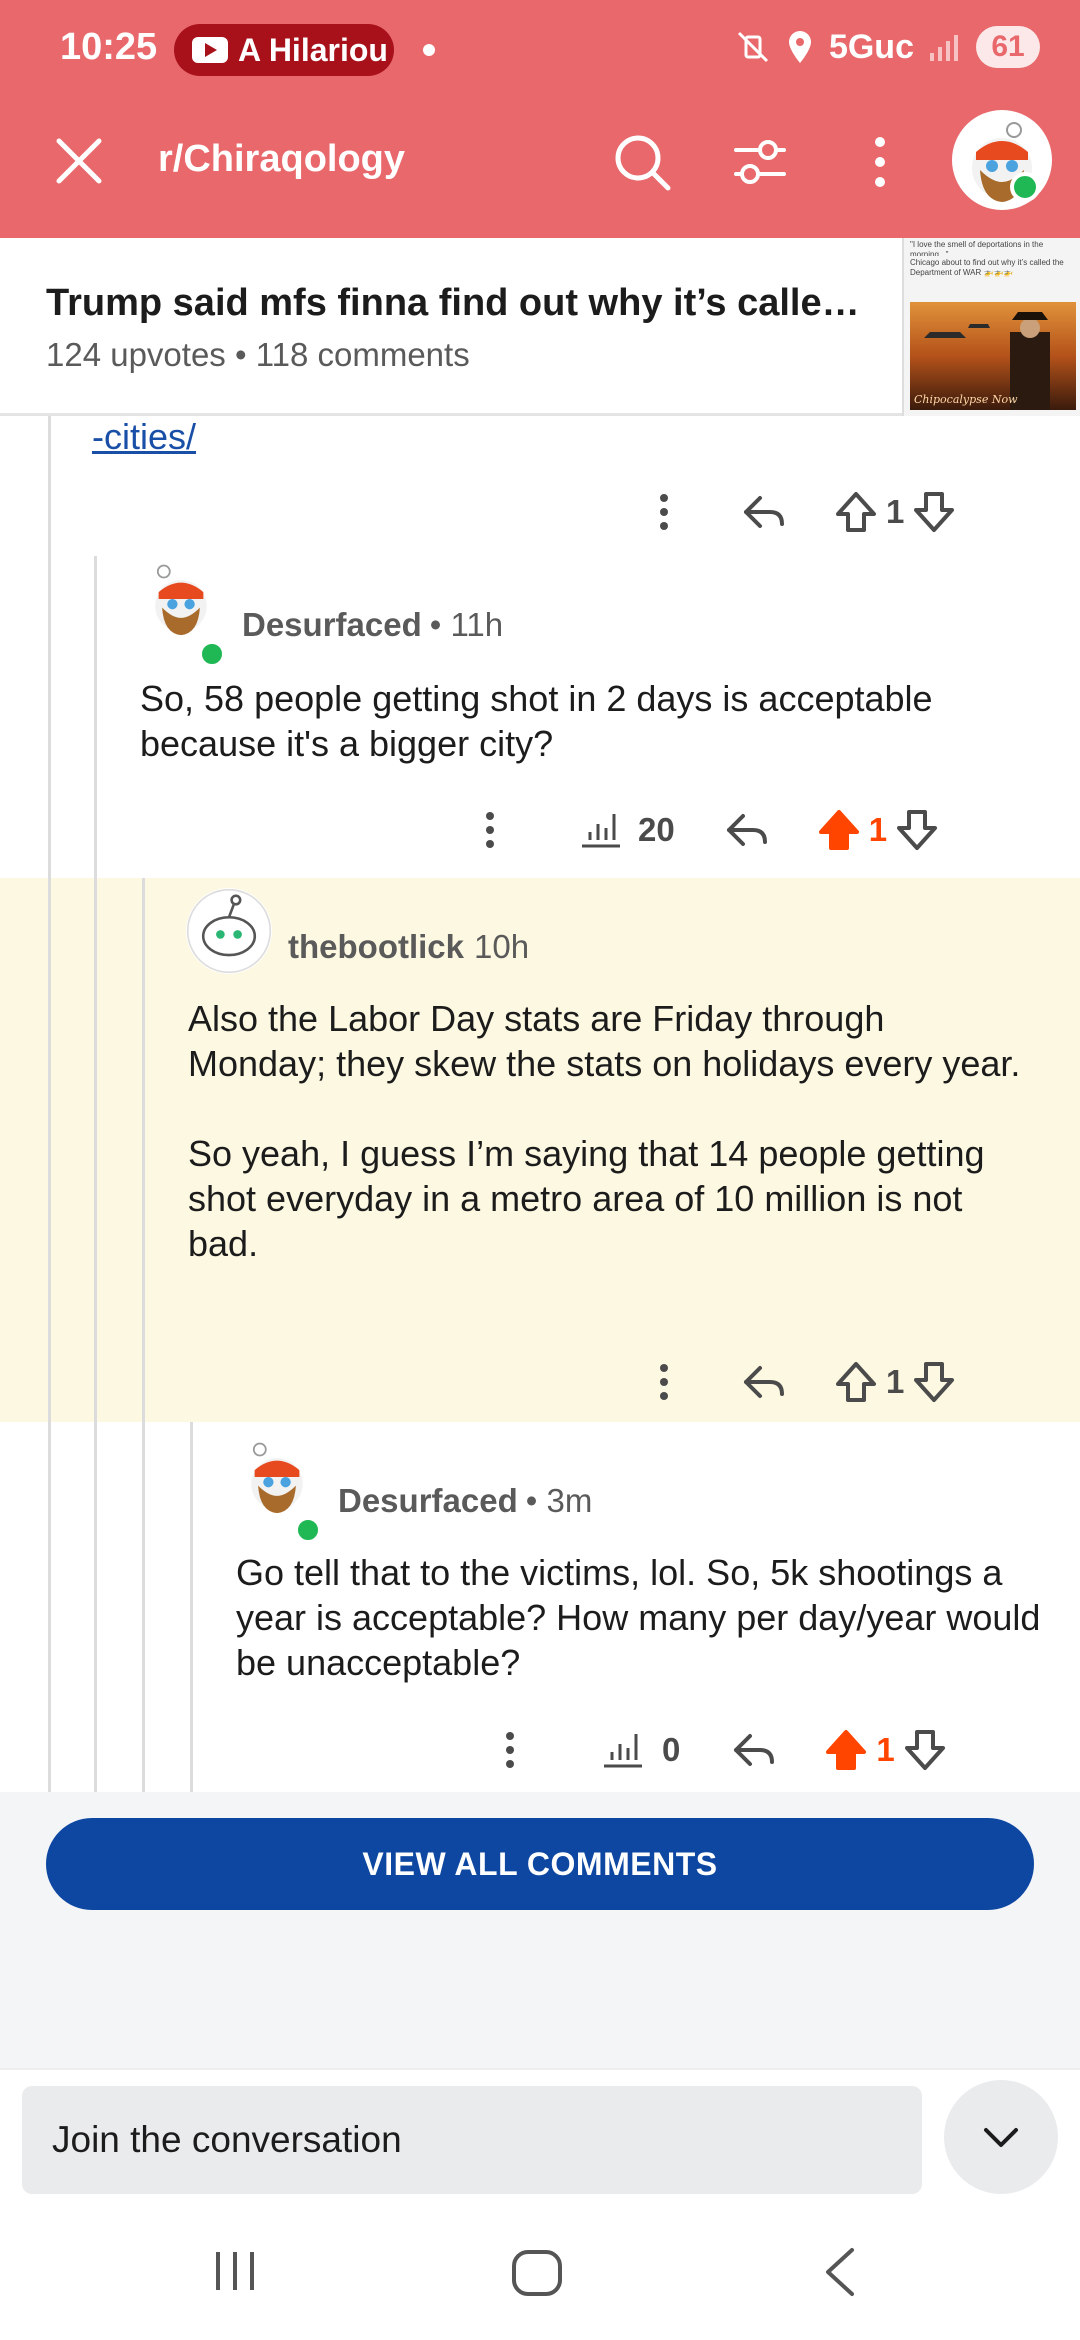 The width and height of the screenshot is (1080, 2340). Describe the element at coordinates (944, 48) in the screenshot. I see `signal-icon` at that location.